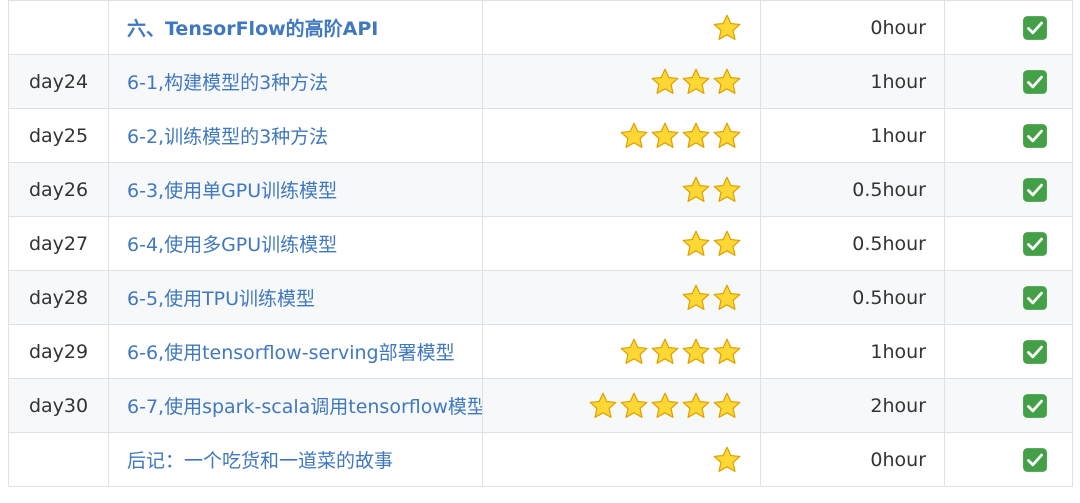  What do you see at coordinates (540, 297) in the screenshot?
I see `table-row: day28 6-5,使用TPU训练模型 0.5hour` at bounding box center [540, 297].